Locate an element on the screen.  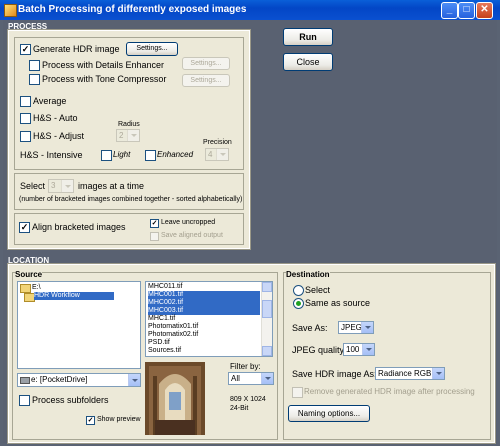
tone-compressor-label: Process with Tone Compressor is located at coordinates (104, 79).